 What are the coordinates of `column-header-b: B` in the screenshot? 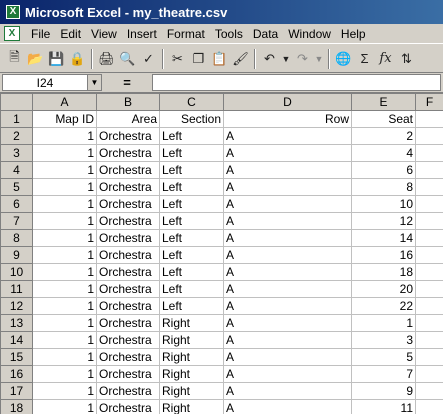 It's located at (128, 102).